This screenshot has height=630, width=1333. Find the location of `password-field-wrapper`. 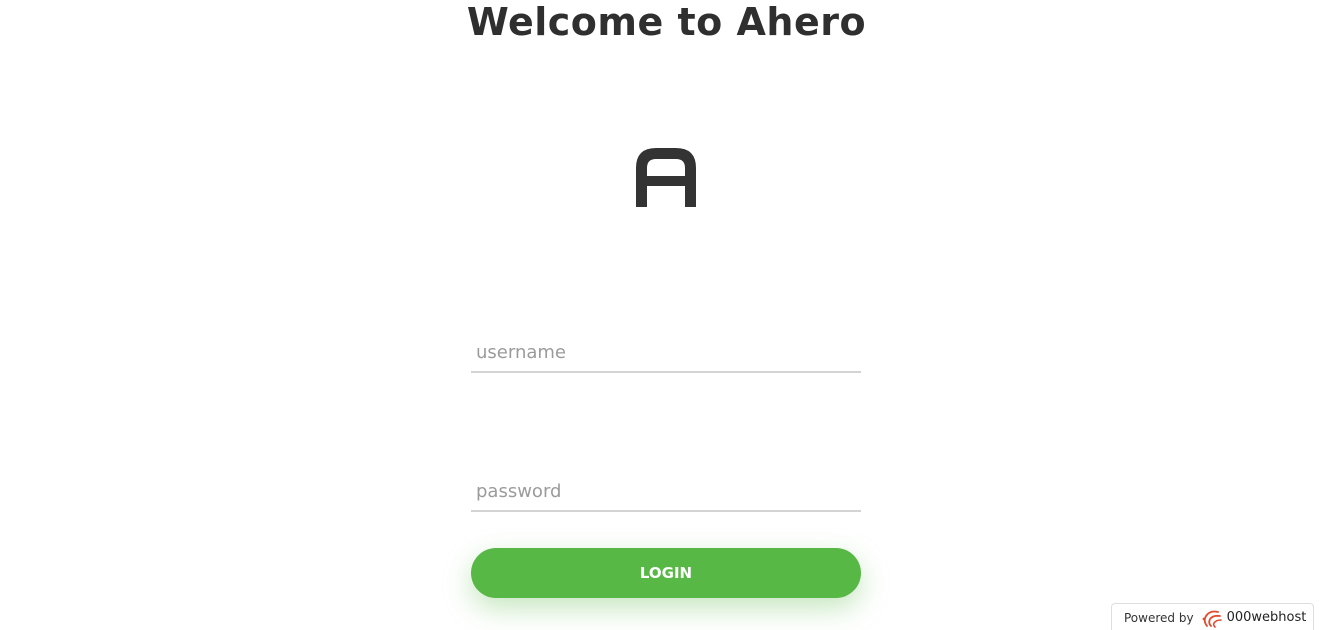

password-field-wrapper is located at coordinates (666, 492).